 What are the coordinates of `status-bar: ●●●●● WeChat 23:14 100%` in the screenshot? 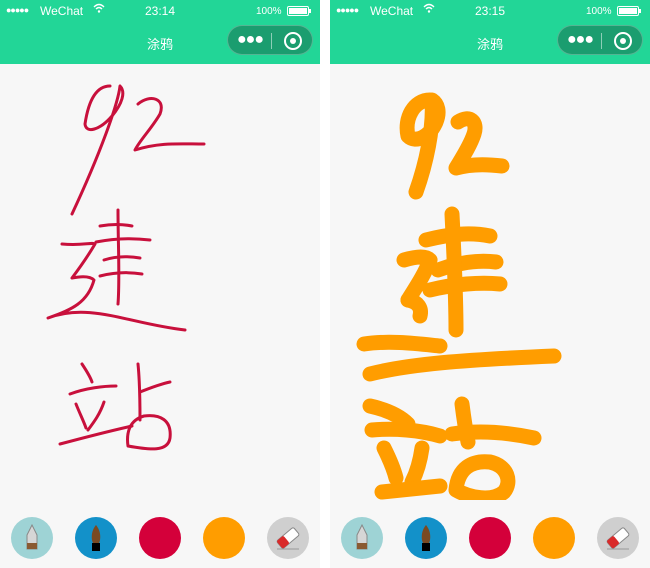 It's located at (160, 11).